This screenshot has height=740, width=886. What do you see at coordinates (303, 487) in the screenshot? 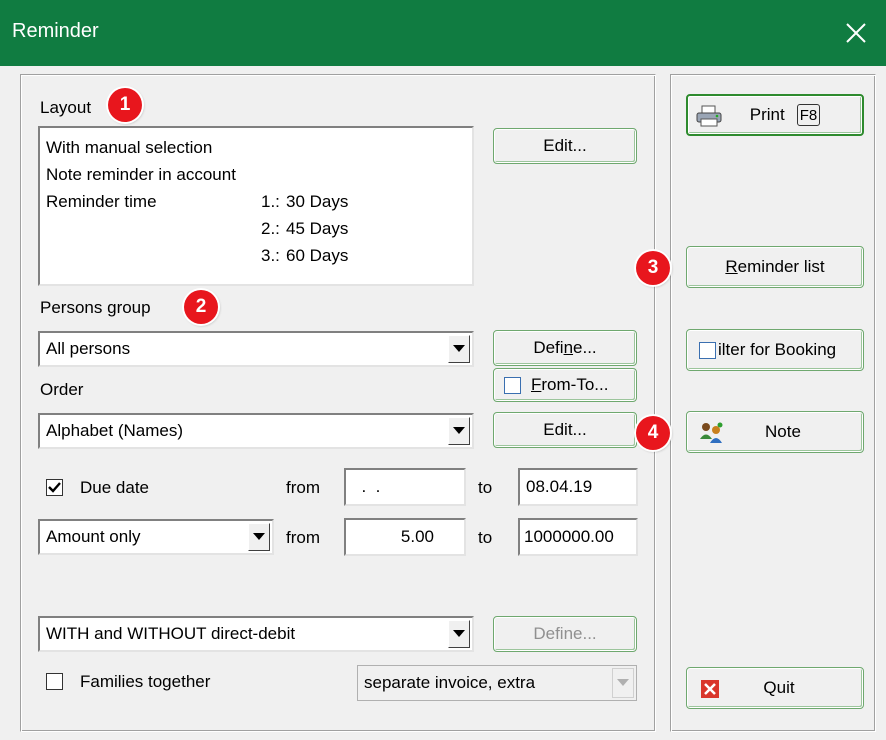
I see `due-date-from-label: from` at bounding box center [303, 487].